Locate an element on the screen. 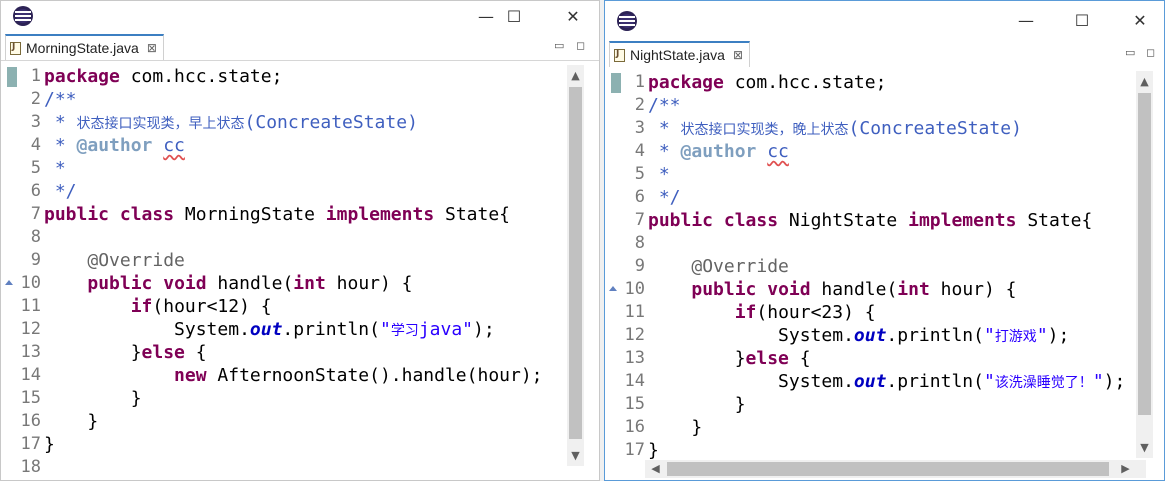 The image size is (1165, 481). code-text: System.out.println("打游戏"); is located at coordinates (858, 336).